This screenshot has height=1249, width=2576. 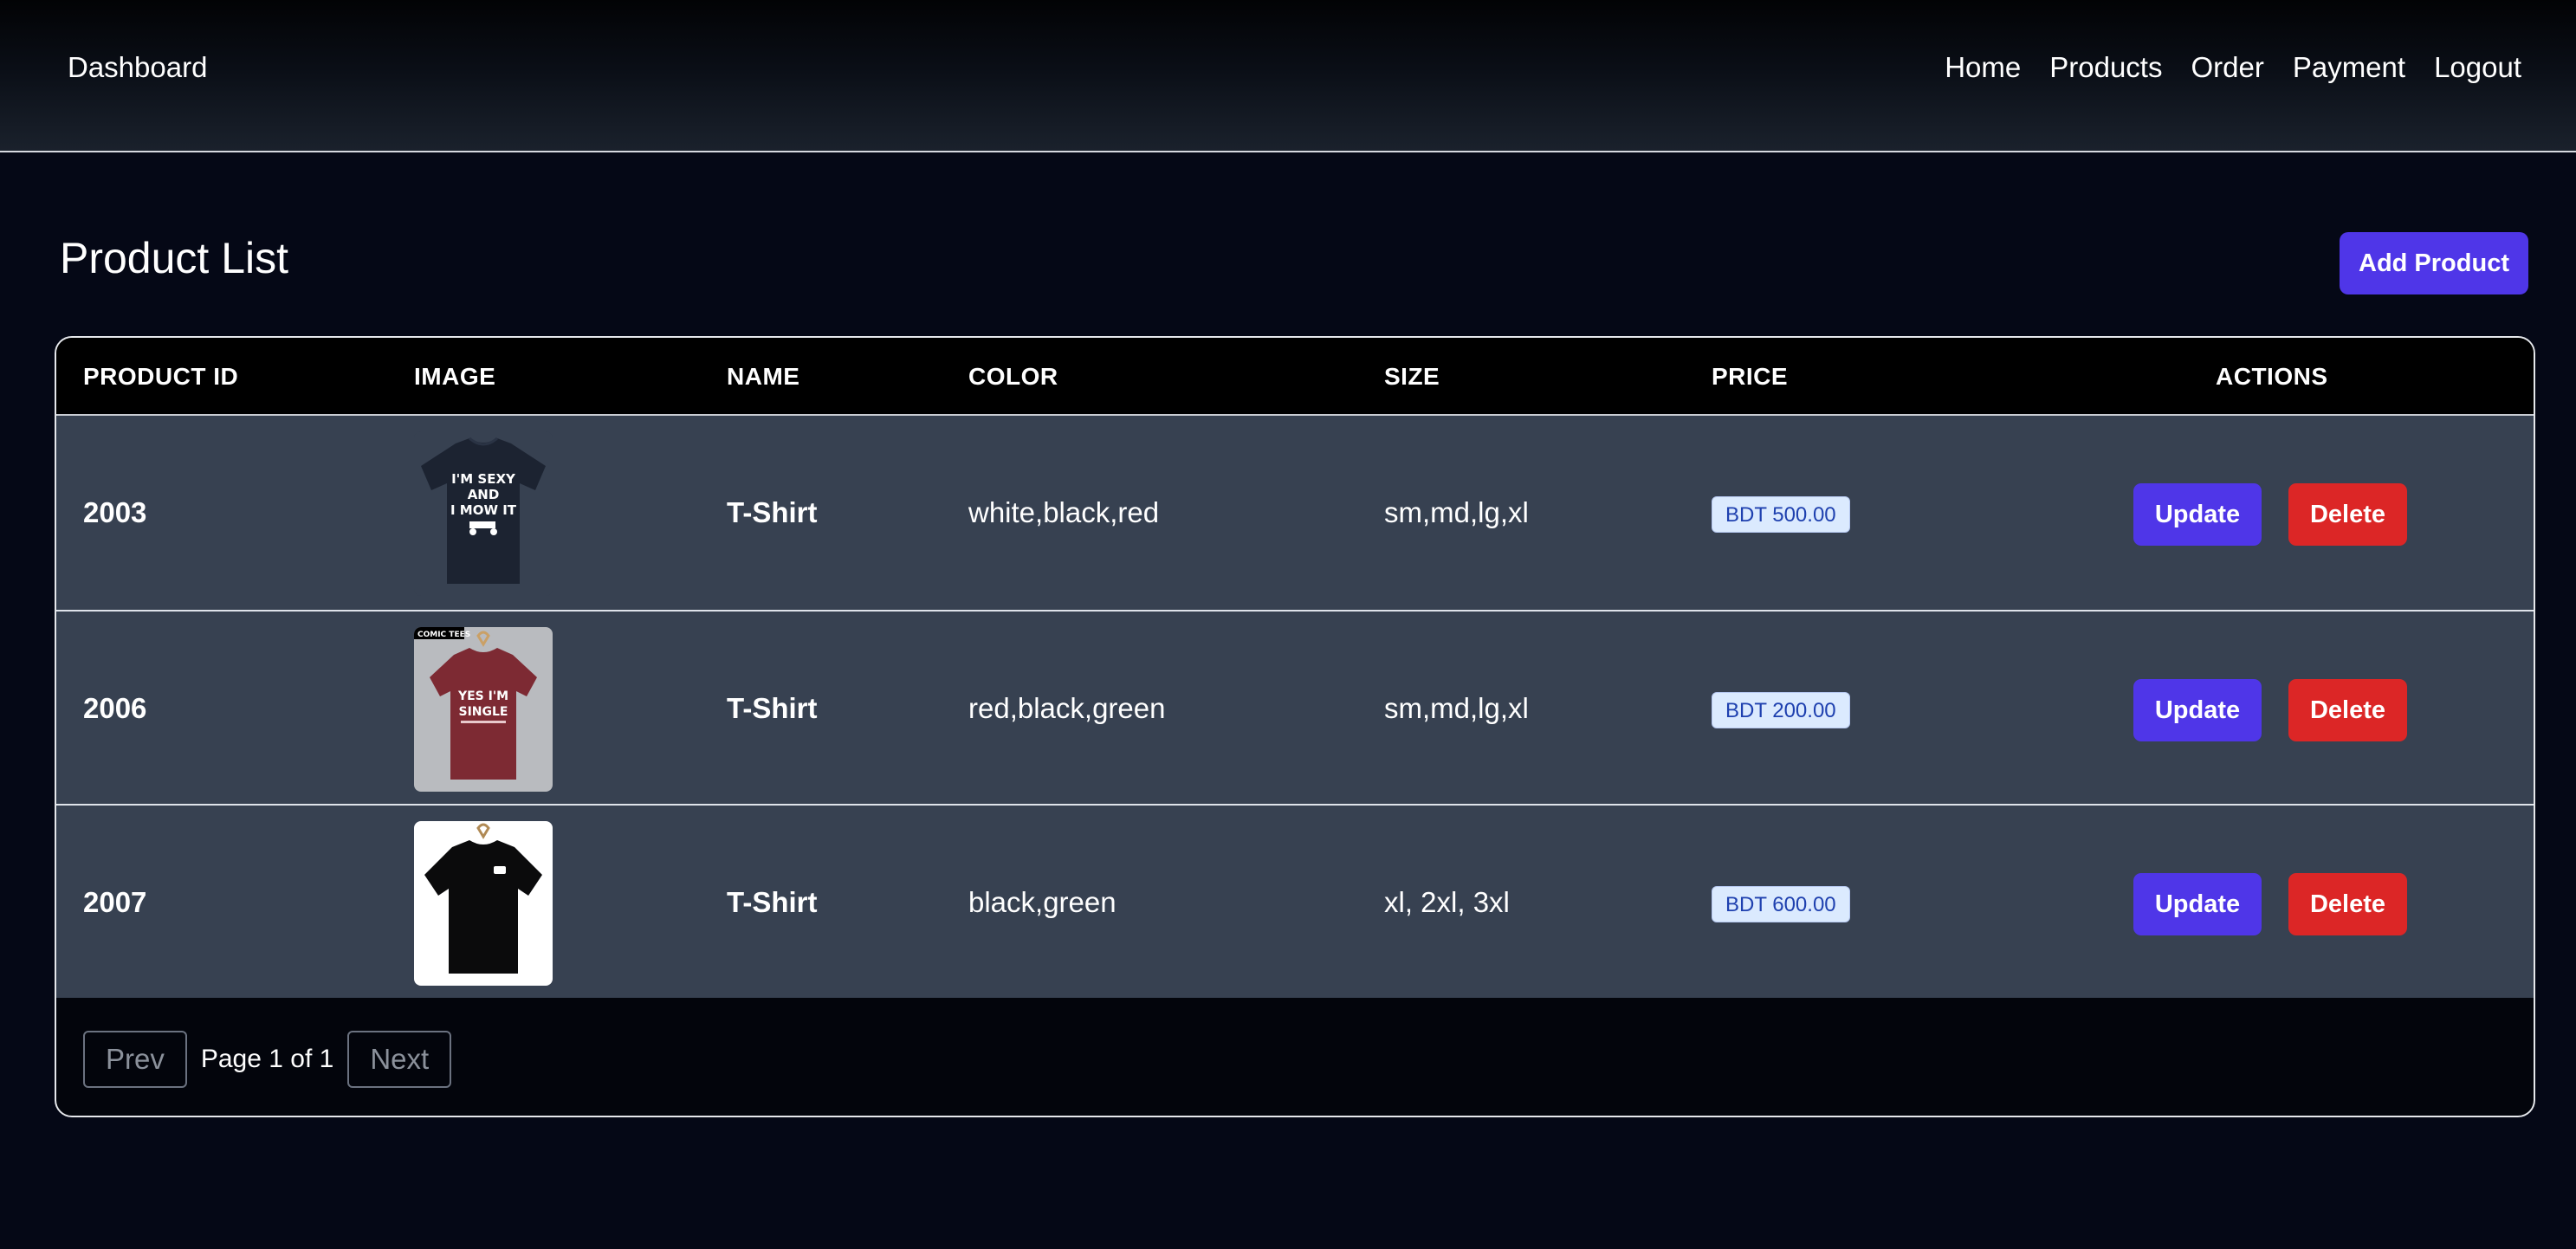 I want to click on header-image: IMAGE, so click(x=455, y=376).